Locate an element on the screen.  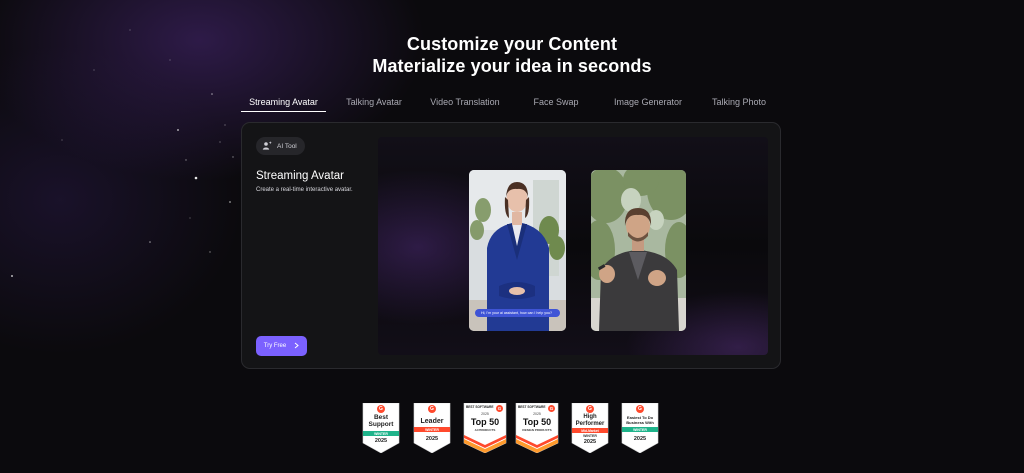
award-title-line-1: Best is located at coordinates (381, 417).